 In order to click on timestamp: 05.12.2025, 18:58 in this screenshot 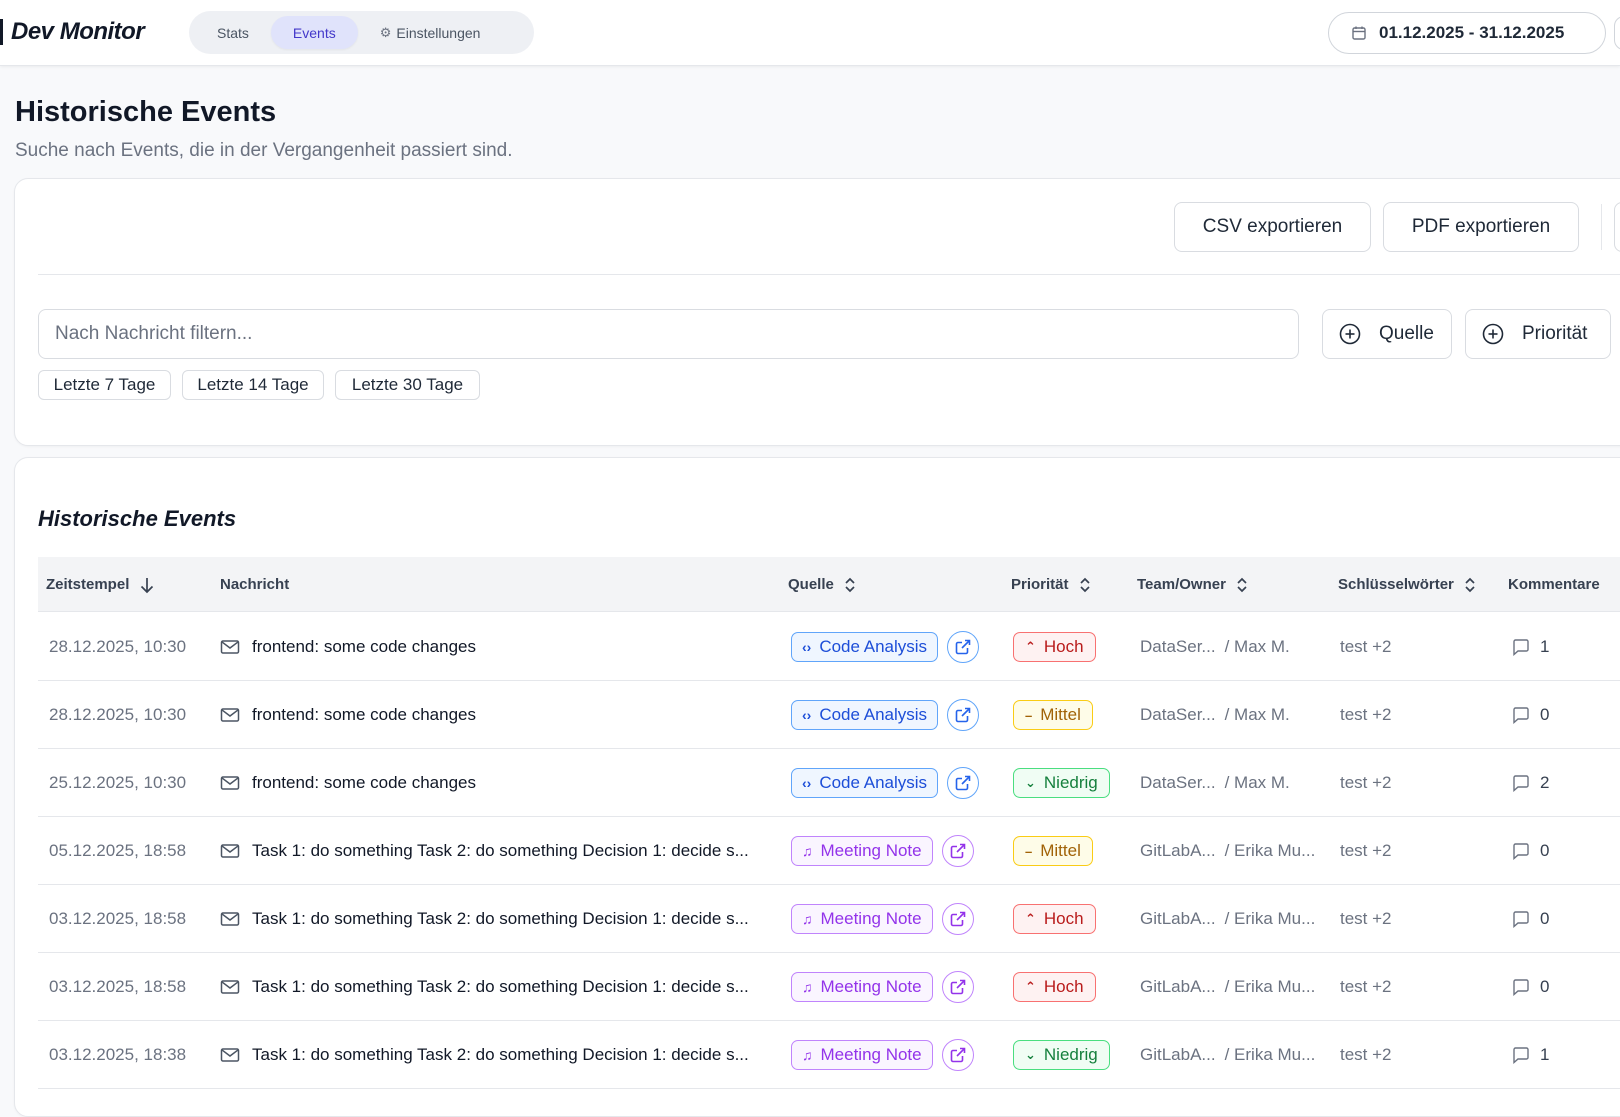, I will do `click(118, 850)`.